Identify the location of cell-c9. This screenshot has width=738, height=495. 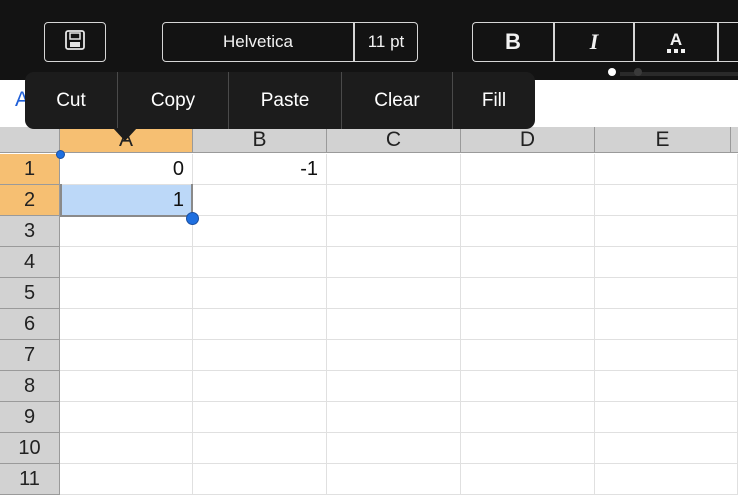
(394, 417).